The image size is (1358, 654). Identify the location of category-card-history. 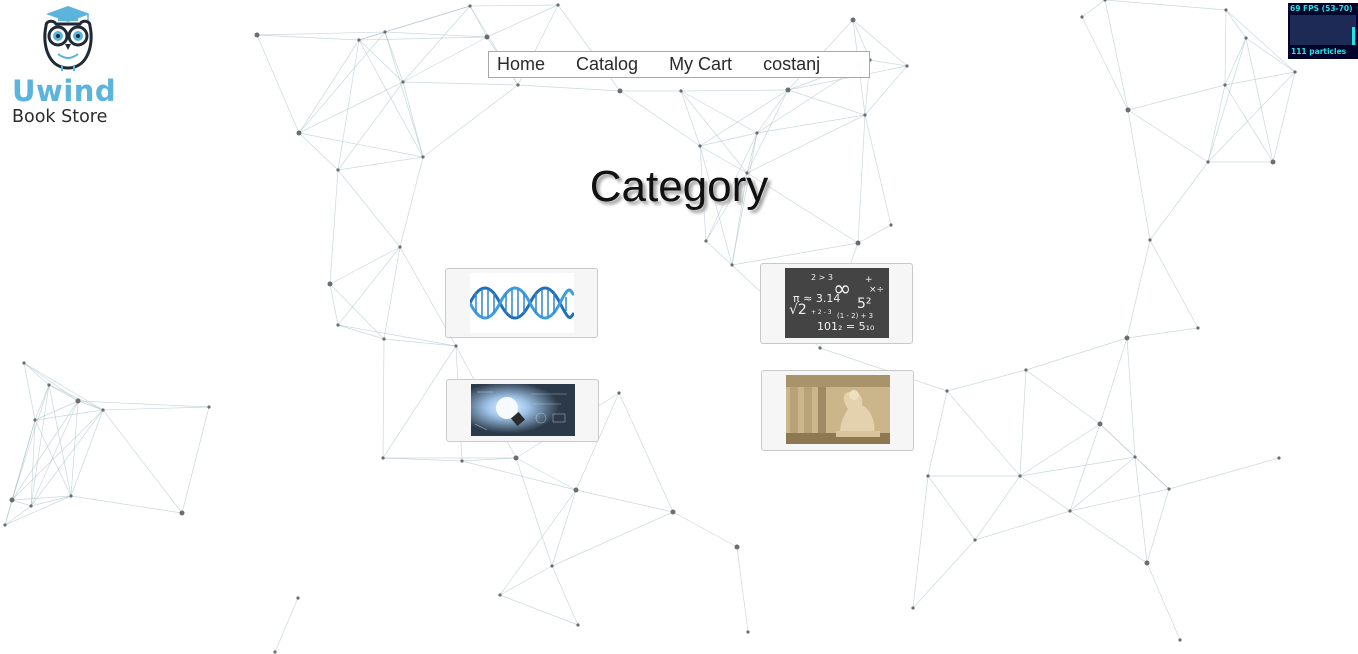
(837, 410).